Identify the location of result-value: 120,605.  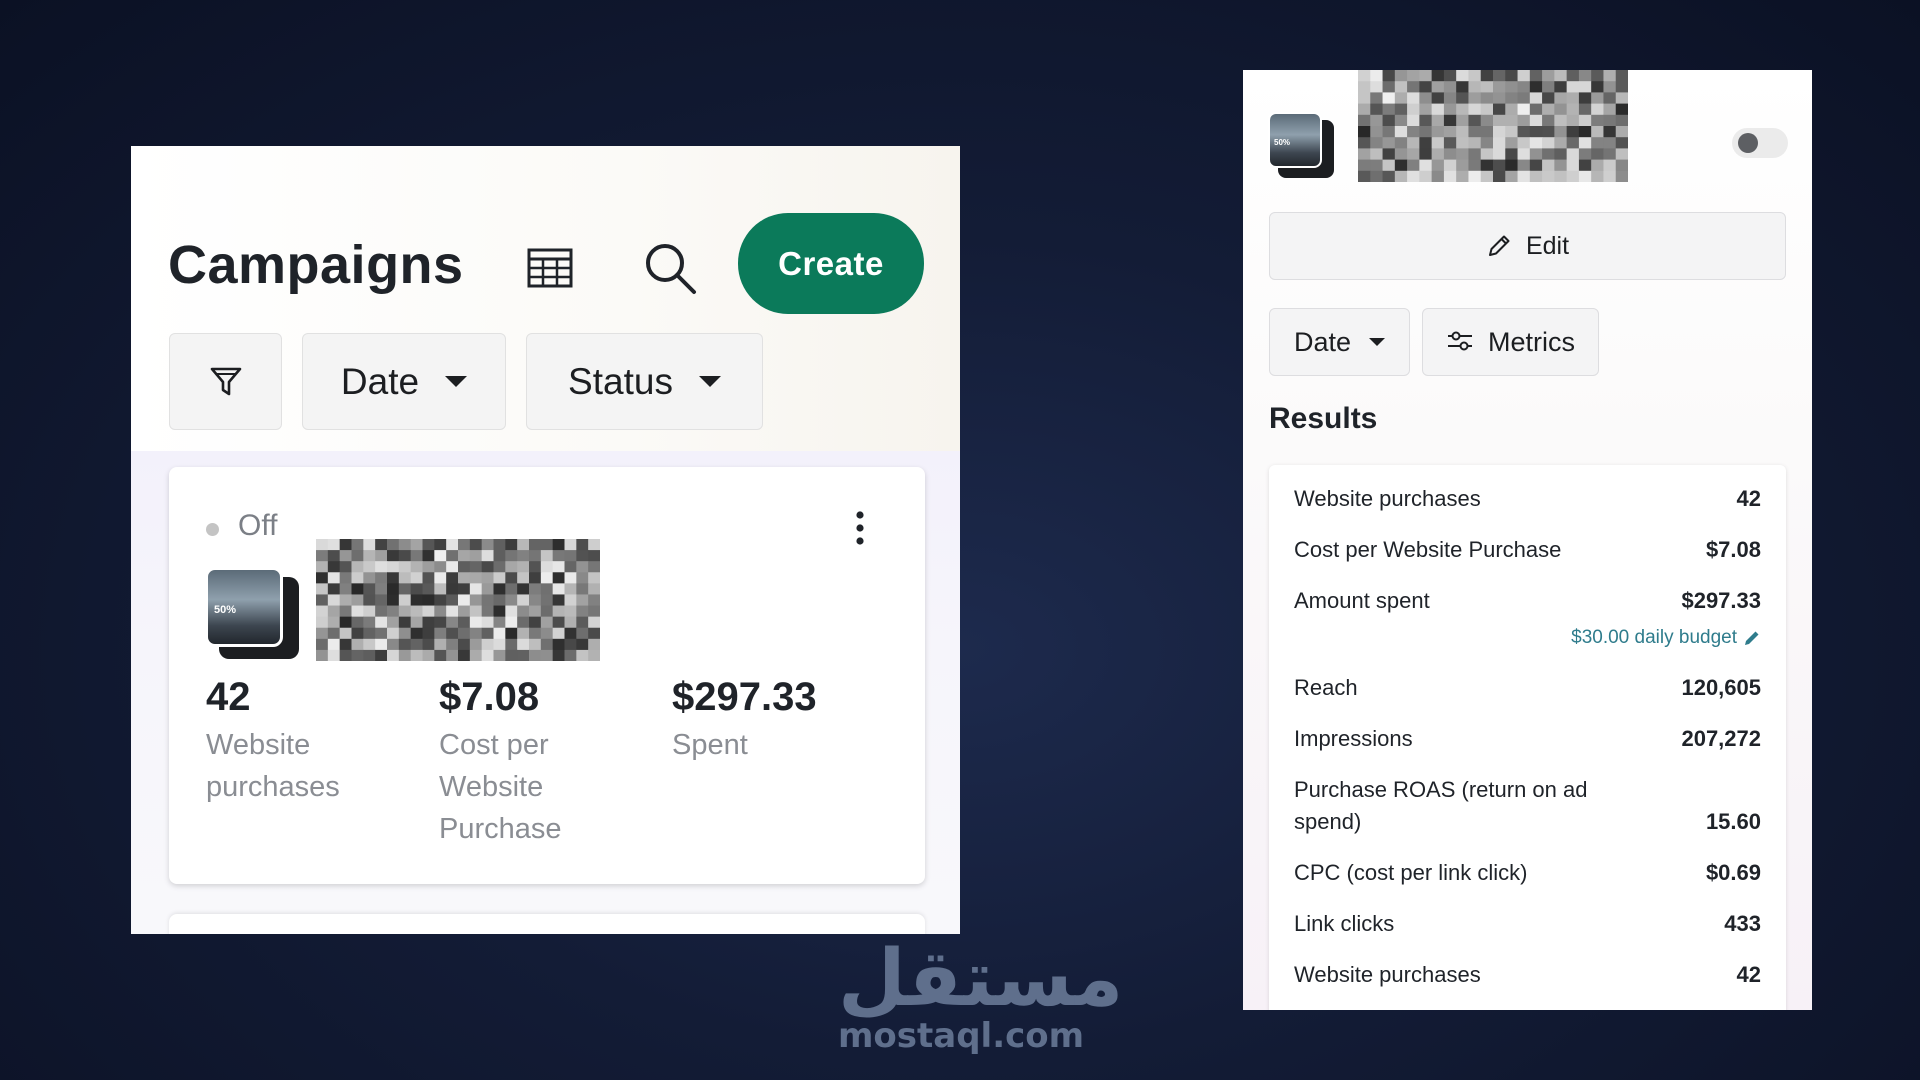
(1721, 687).